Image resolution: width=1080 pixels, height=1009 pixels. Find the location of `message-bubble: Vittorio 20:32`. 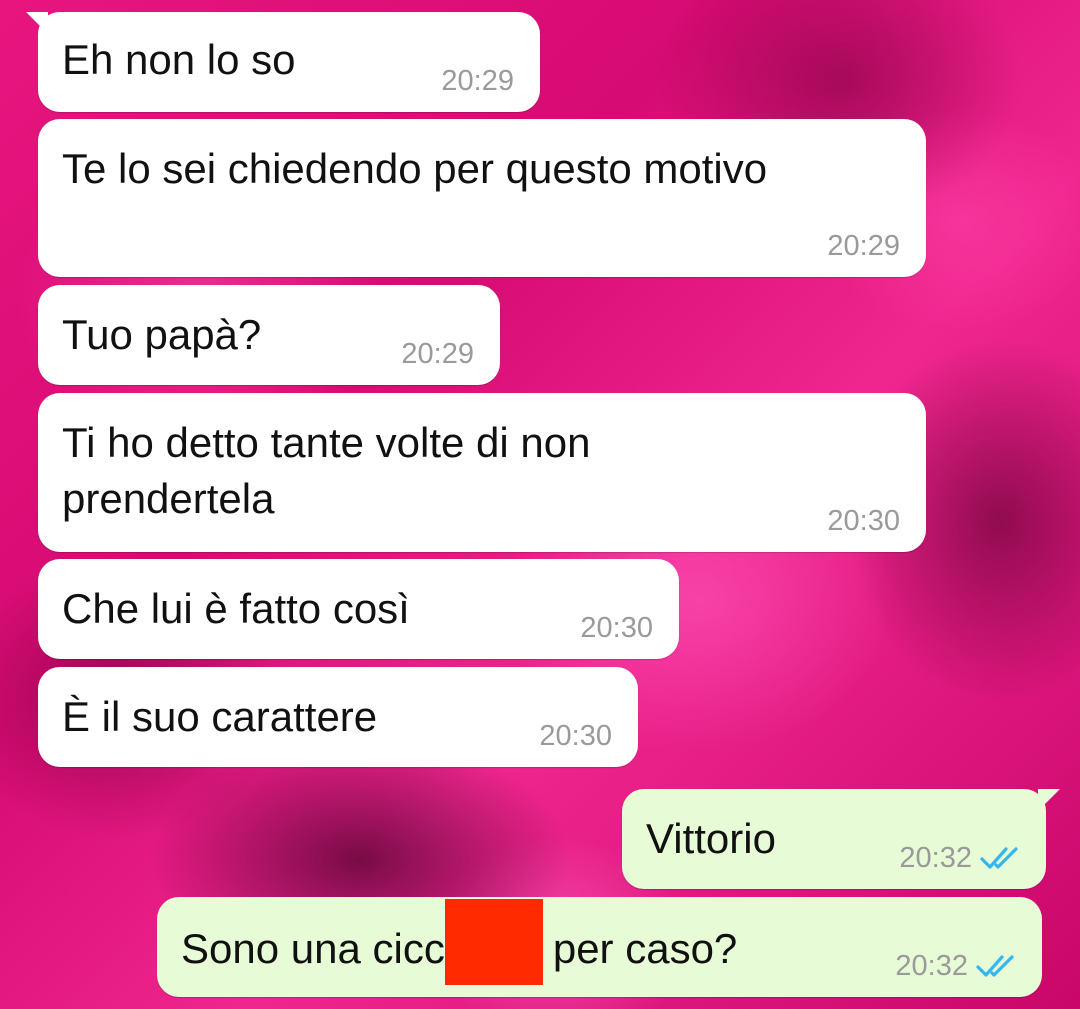

message-bubble: Vittorio 20:32 is located at coordinates (841, 839).